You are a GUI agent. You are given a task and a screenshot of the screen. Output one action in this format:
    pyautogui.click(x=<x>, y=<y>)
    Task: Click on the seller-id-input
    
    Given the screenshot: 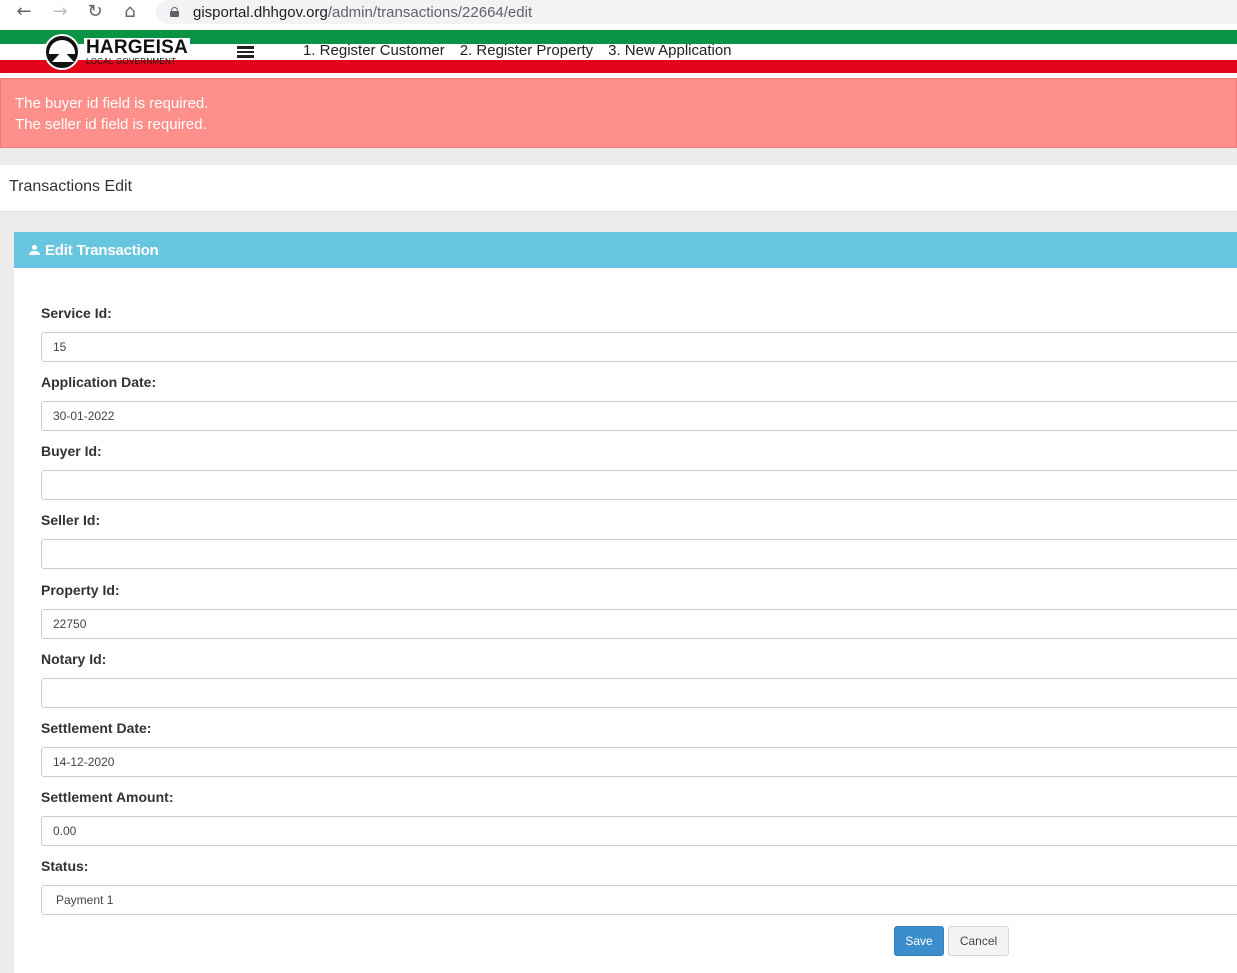 What is the action you would take?
    pyautogui.click(x=639, y=554)
    